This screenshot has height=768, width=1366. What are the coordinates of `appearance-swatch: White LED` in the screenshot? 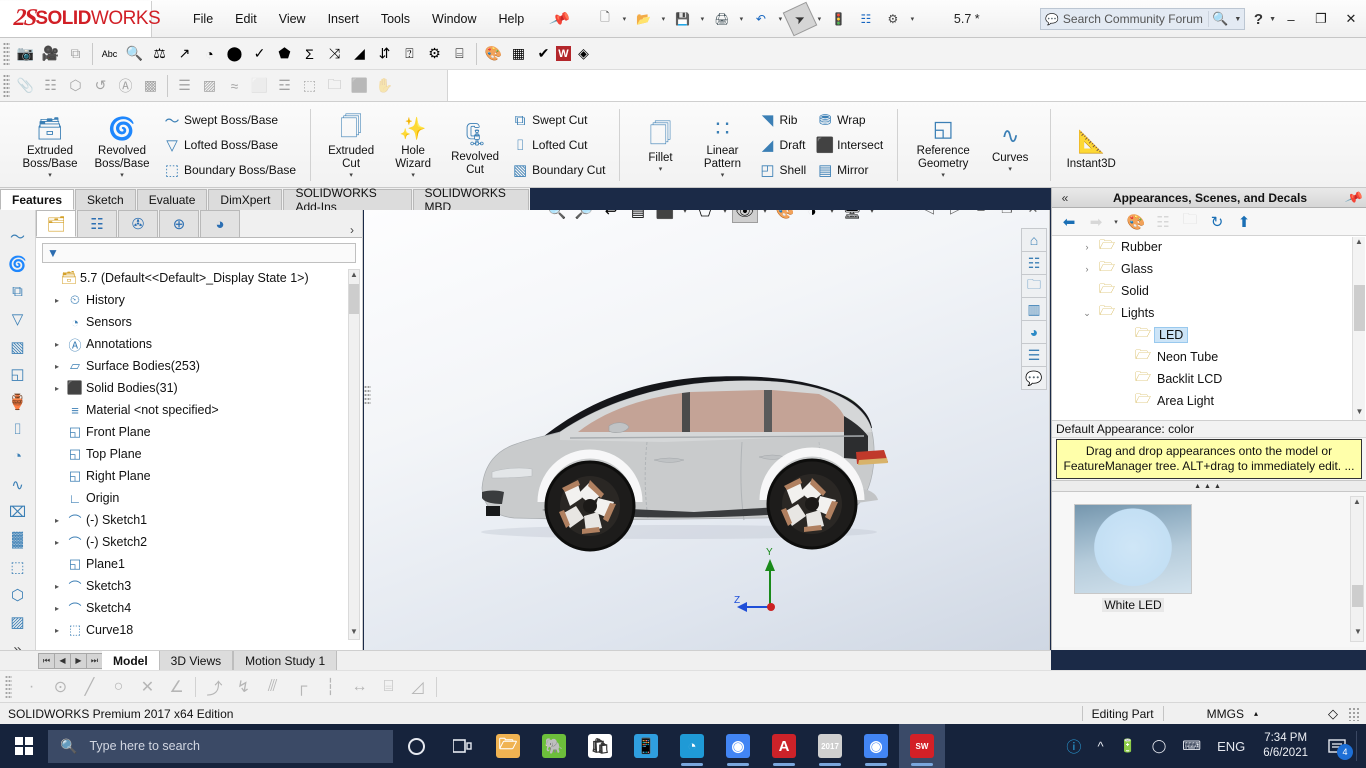 It's located at (1133, 558).